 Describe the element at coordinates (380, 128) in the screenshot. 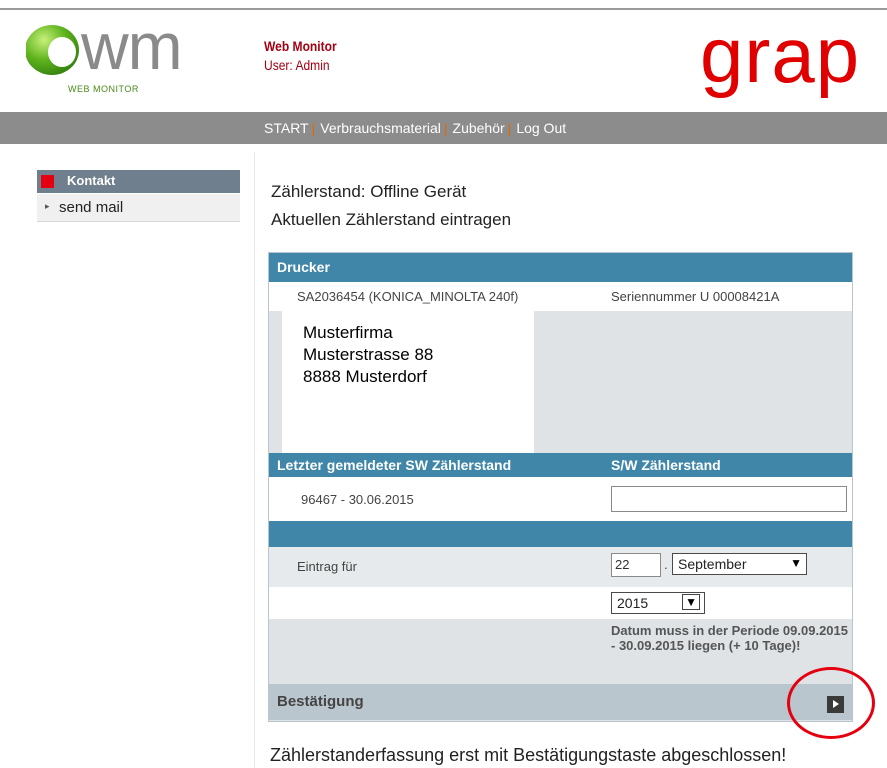

I see `nav-verbrauchsmaterial: Verbrauchsmaterial` at that location.